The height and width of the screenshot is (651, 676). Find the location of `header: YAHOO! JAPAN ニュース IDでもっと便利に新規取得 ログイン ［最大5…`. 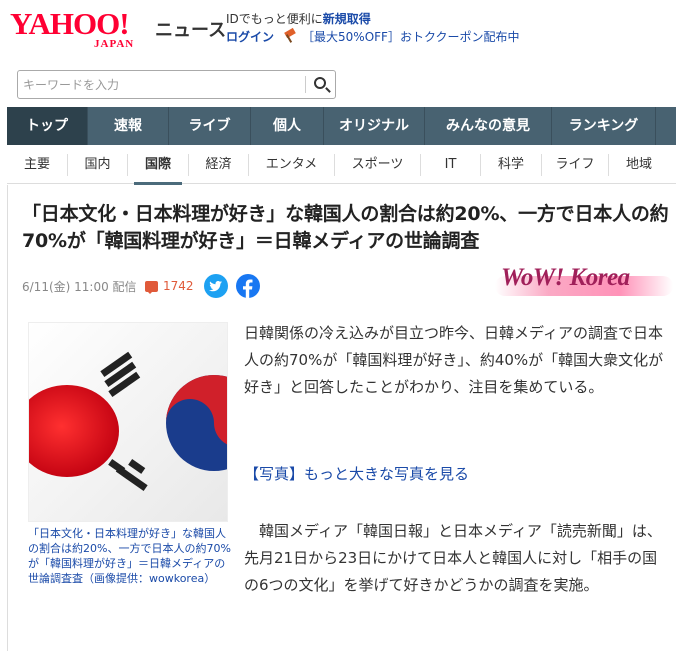

header: YAHOO! JAPAN ニュース IDでもっと便利に新規取得 ログイン ［最大5… is located at coordinates (338, 31).